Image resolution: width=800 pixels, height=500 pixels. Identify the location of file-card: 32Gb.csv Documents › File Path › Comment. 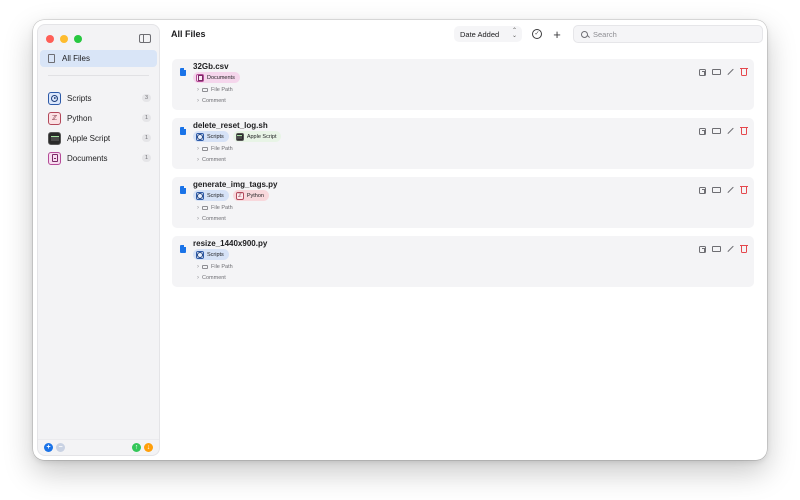
(463, 84).